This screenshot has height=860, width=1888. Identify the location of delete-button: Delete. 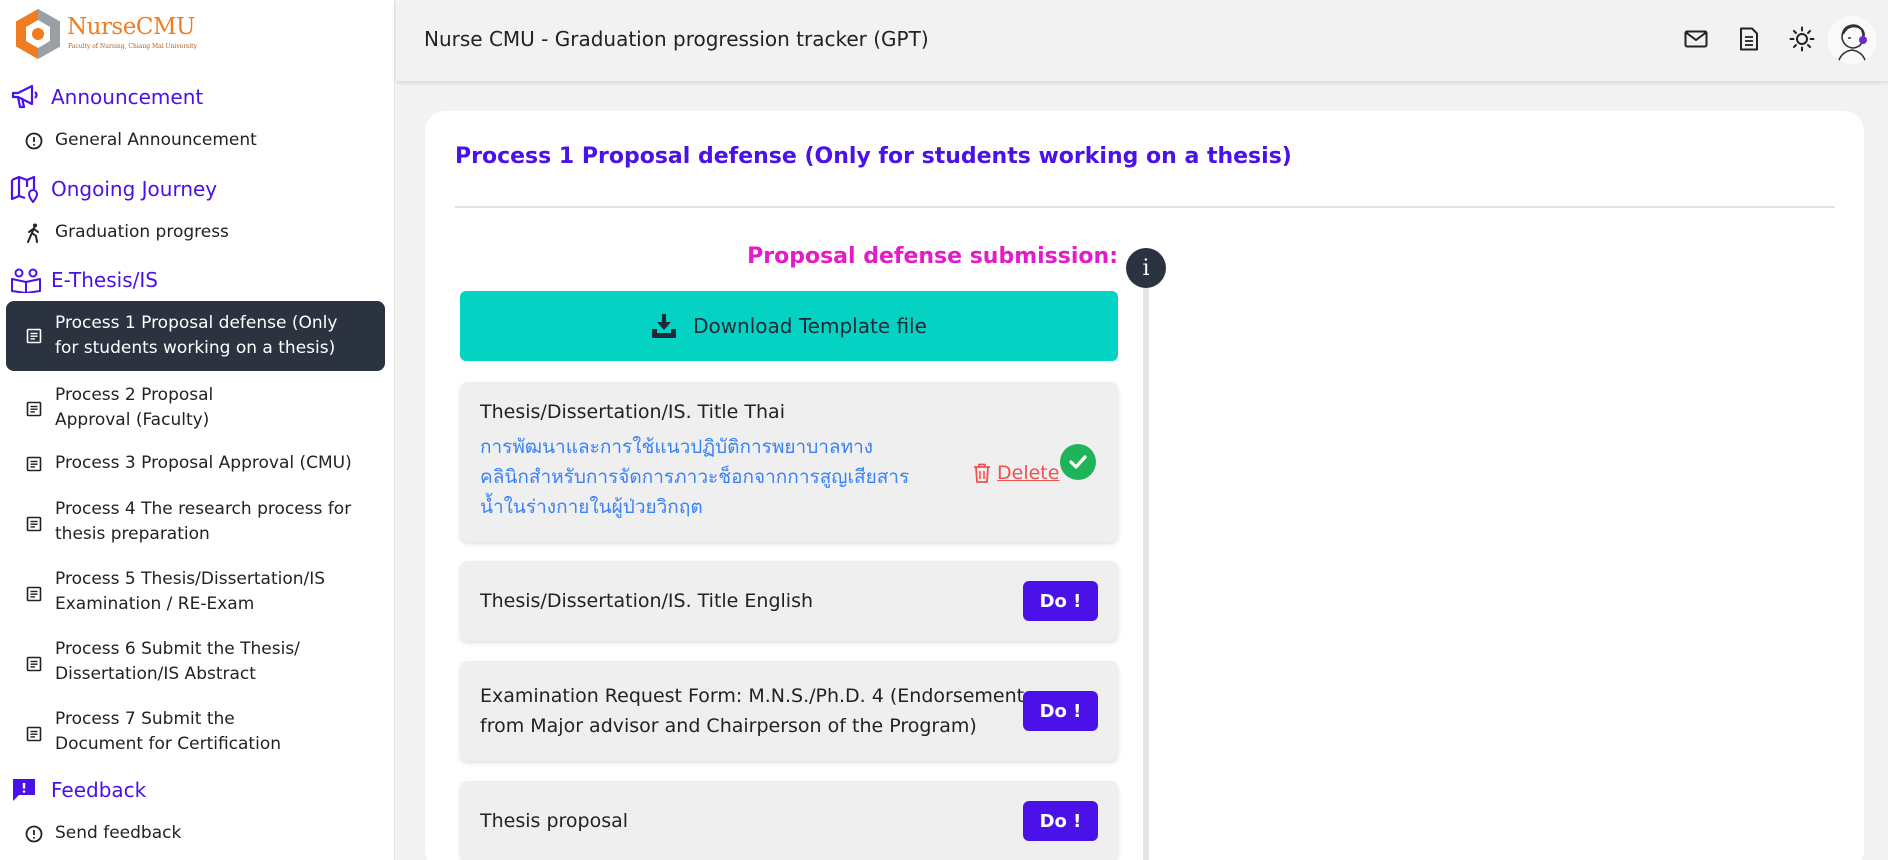
(1016, 473).